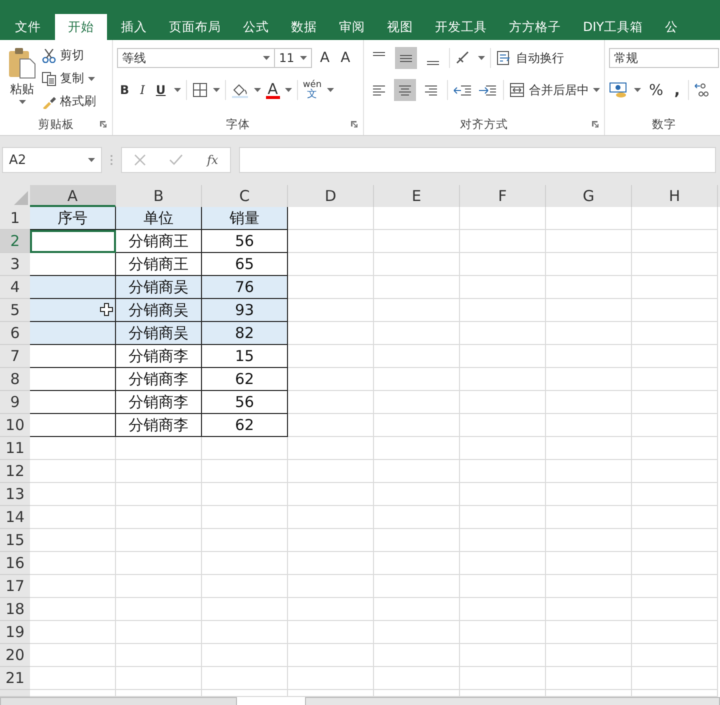 This screenshot has width=720, height=705. What do you see at coordinates (15, 655) in the screenshot?
I see `row-header: 20` at bounding box center [15, 655].